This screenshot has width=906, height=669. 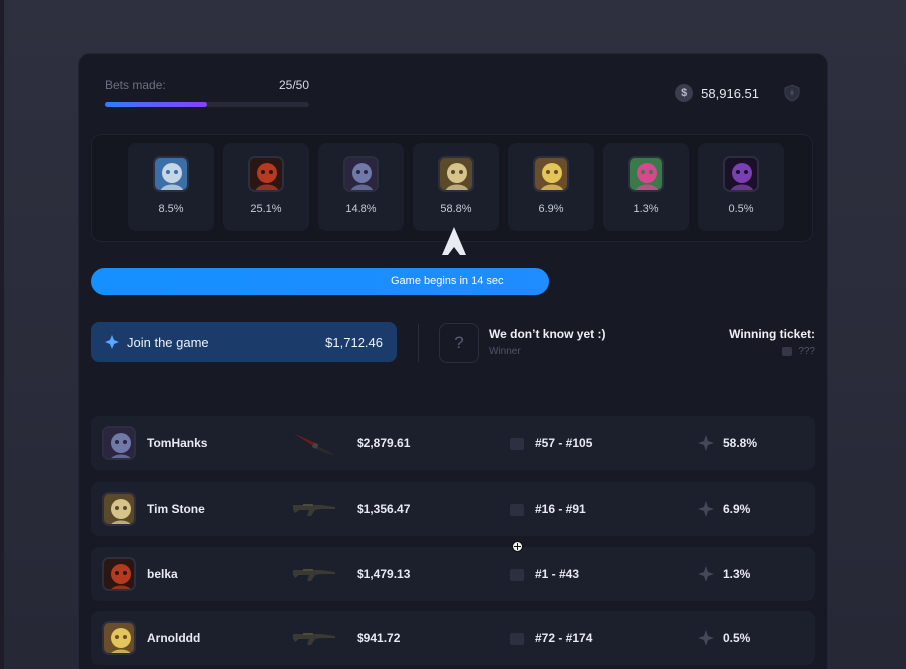 What do you see at coordinates (293, 85) in the screenshot?
I see `bets-count: 25/50` at bounding box center [293, 85].